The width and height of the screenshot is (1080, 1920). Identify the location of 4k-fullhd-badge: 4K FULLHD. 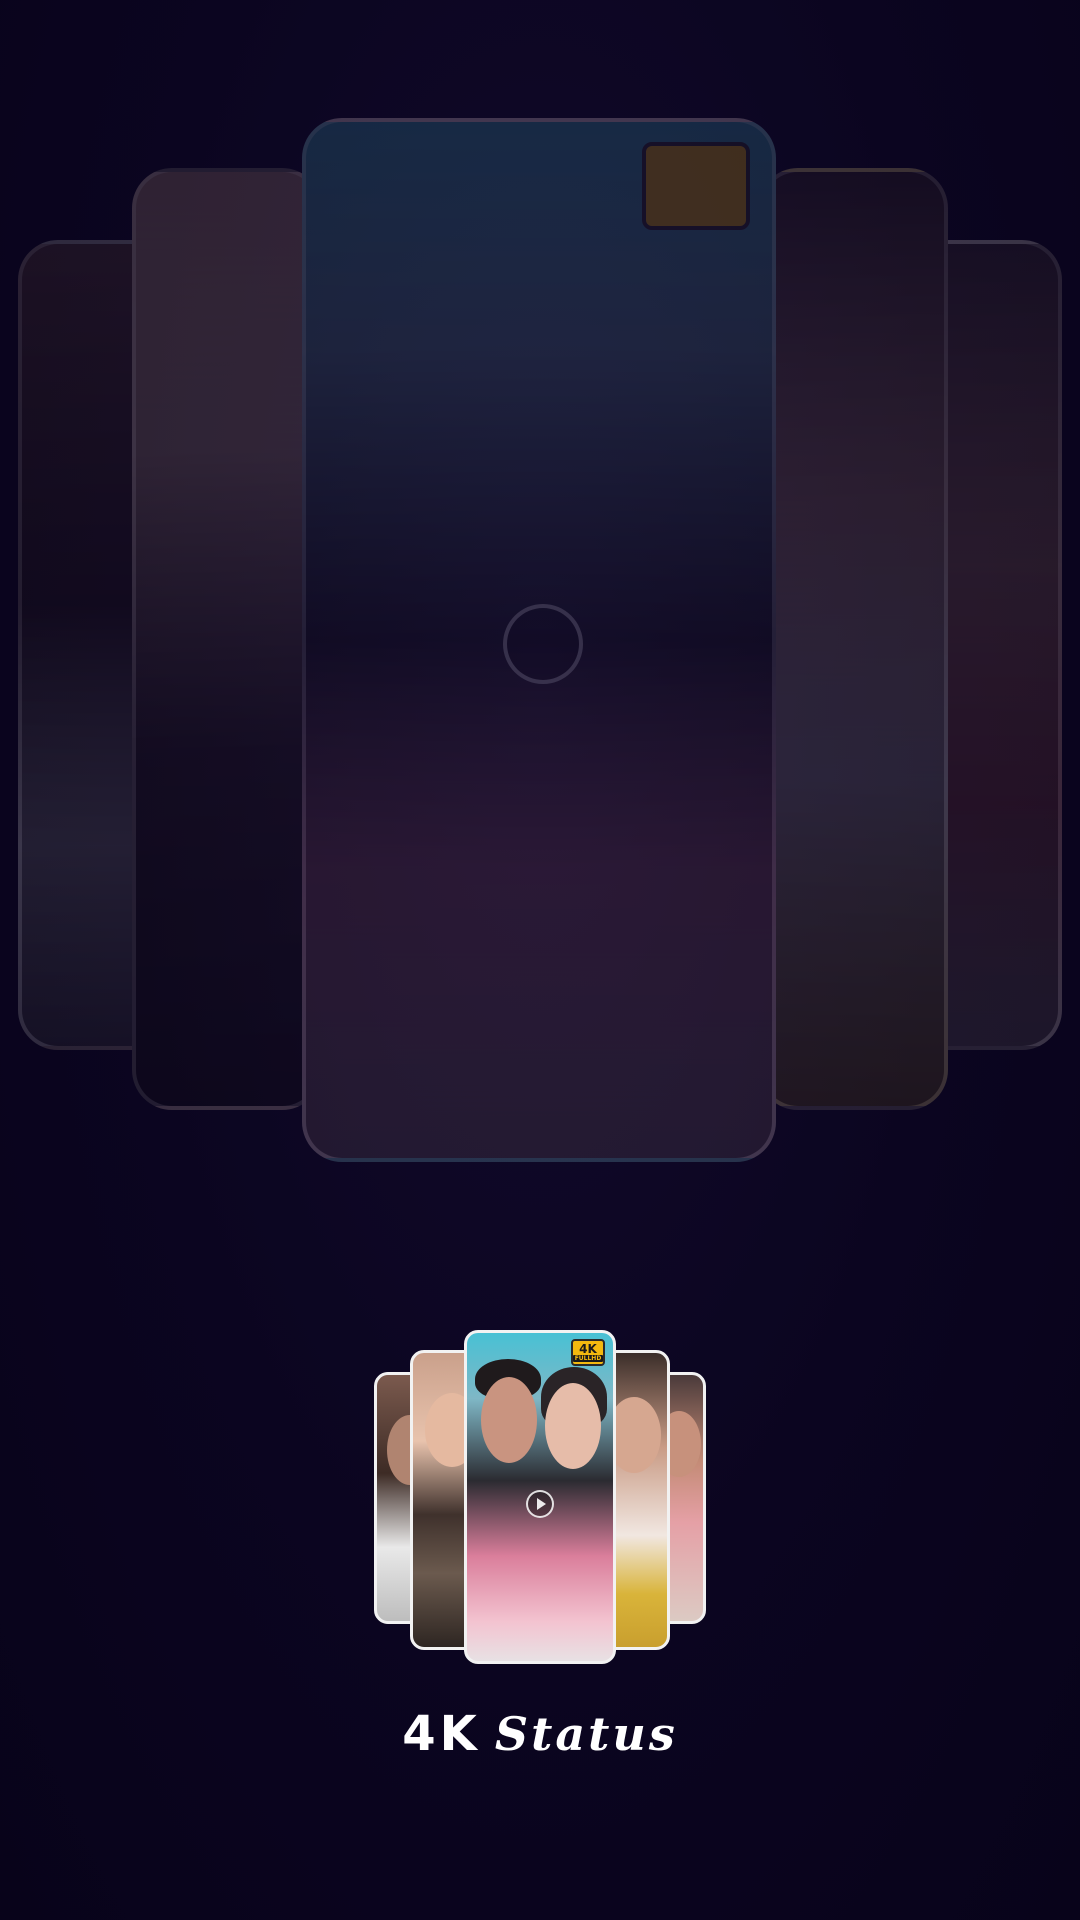
(588, 1352).